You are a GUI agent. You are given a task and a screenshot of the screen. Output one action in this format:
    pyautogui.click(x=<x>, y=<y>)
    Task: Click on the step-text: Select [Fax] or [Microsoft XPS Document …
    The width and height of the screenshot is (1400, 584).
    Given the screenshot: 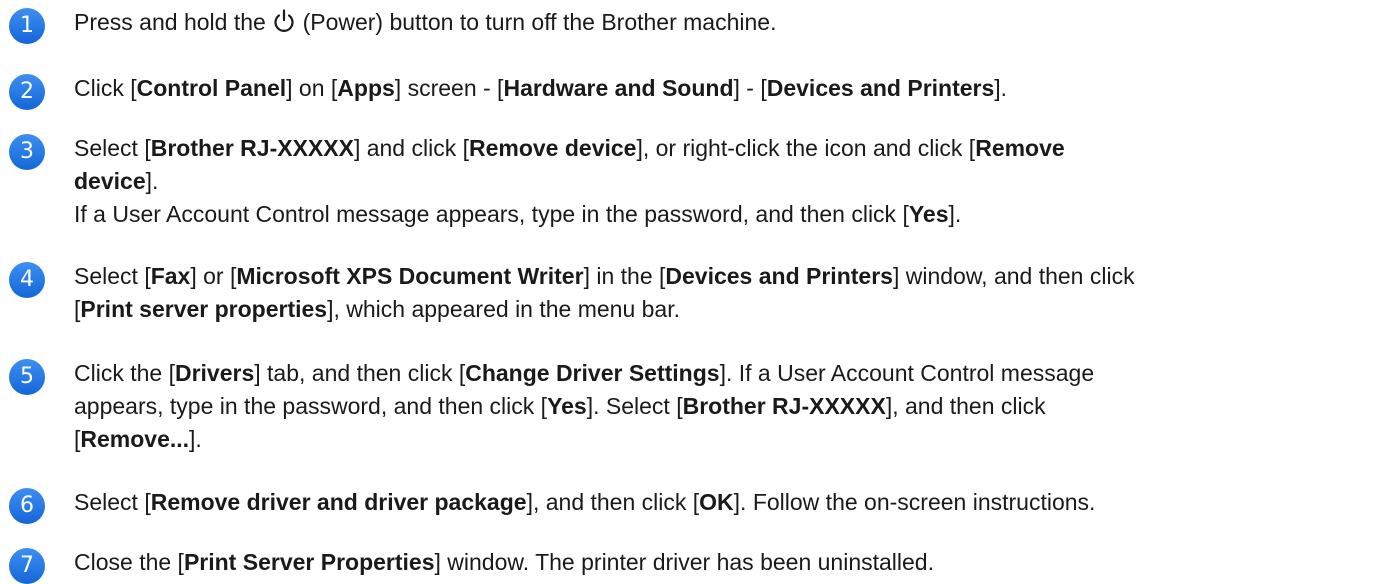 What is the action you would take?
    pyautogui.click(x=731, y=293)
    